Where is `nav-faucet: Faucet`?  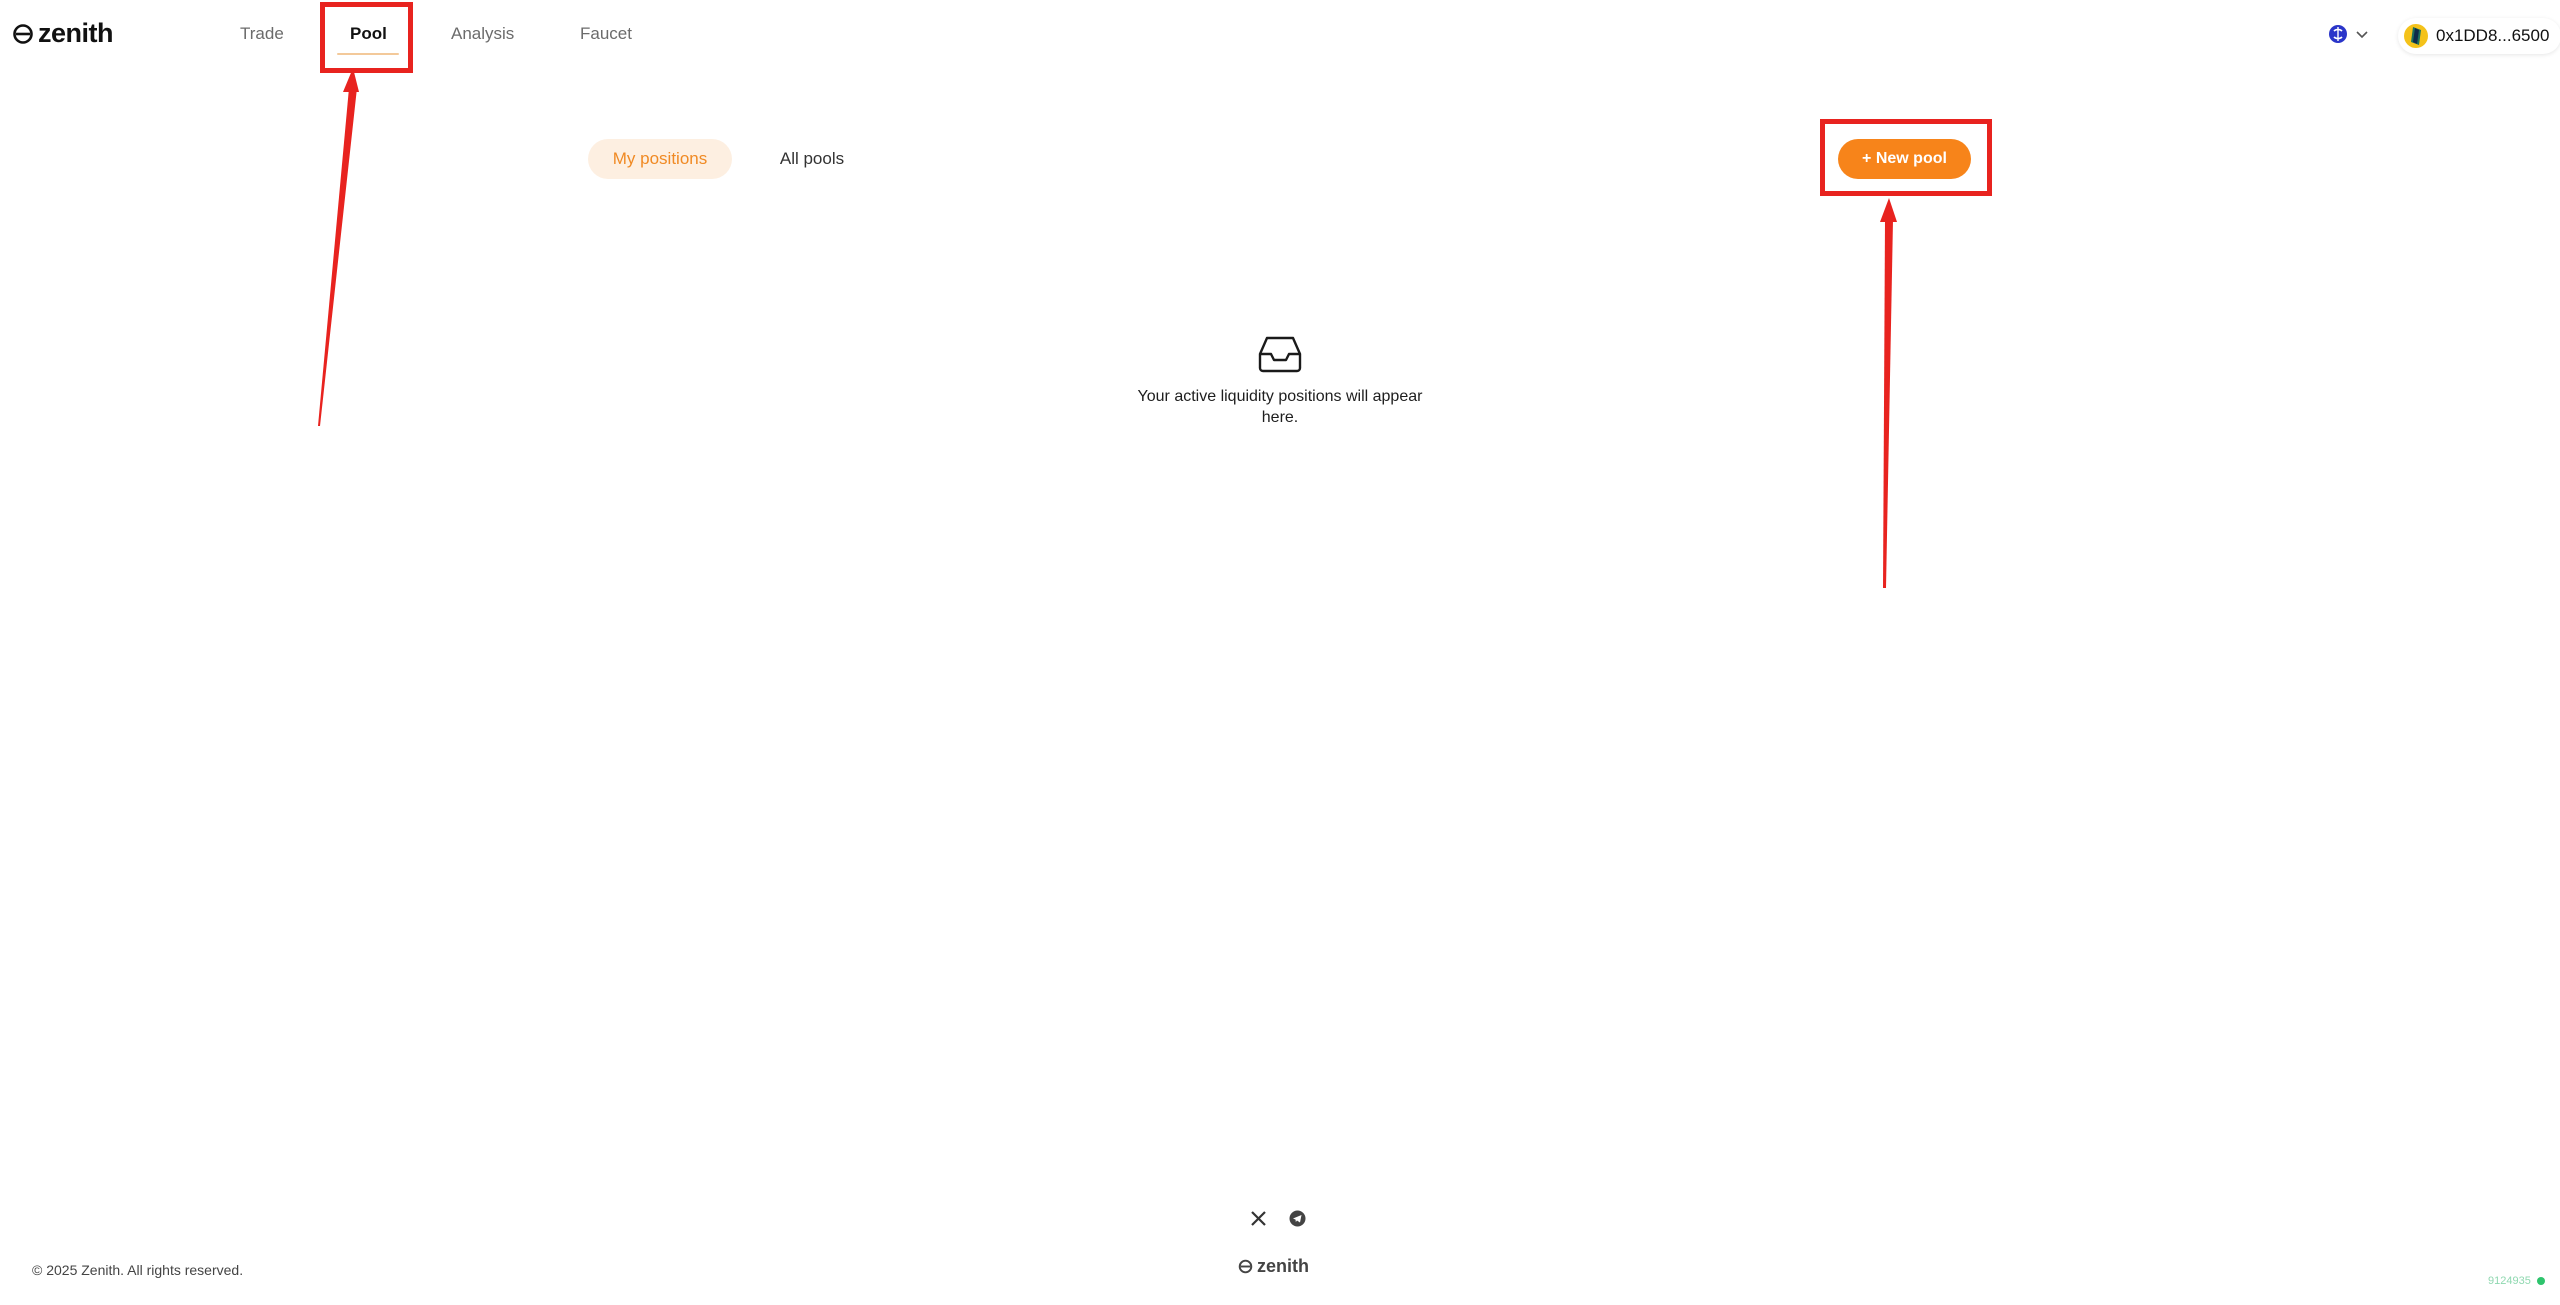
nav-faucet: Faucet is located at coordinates (606, 34).